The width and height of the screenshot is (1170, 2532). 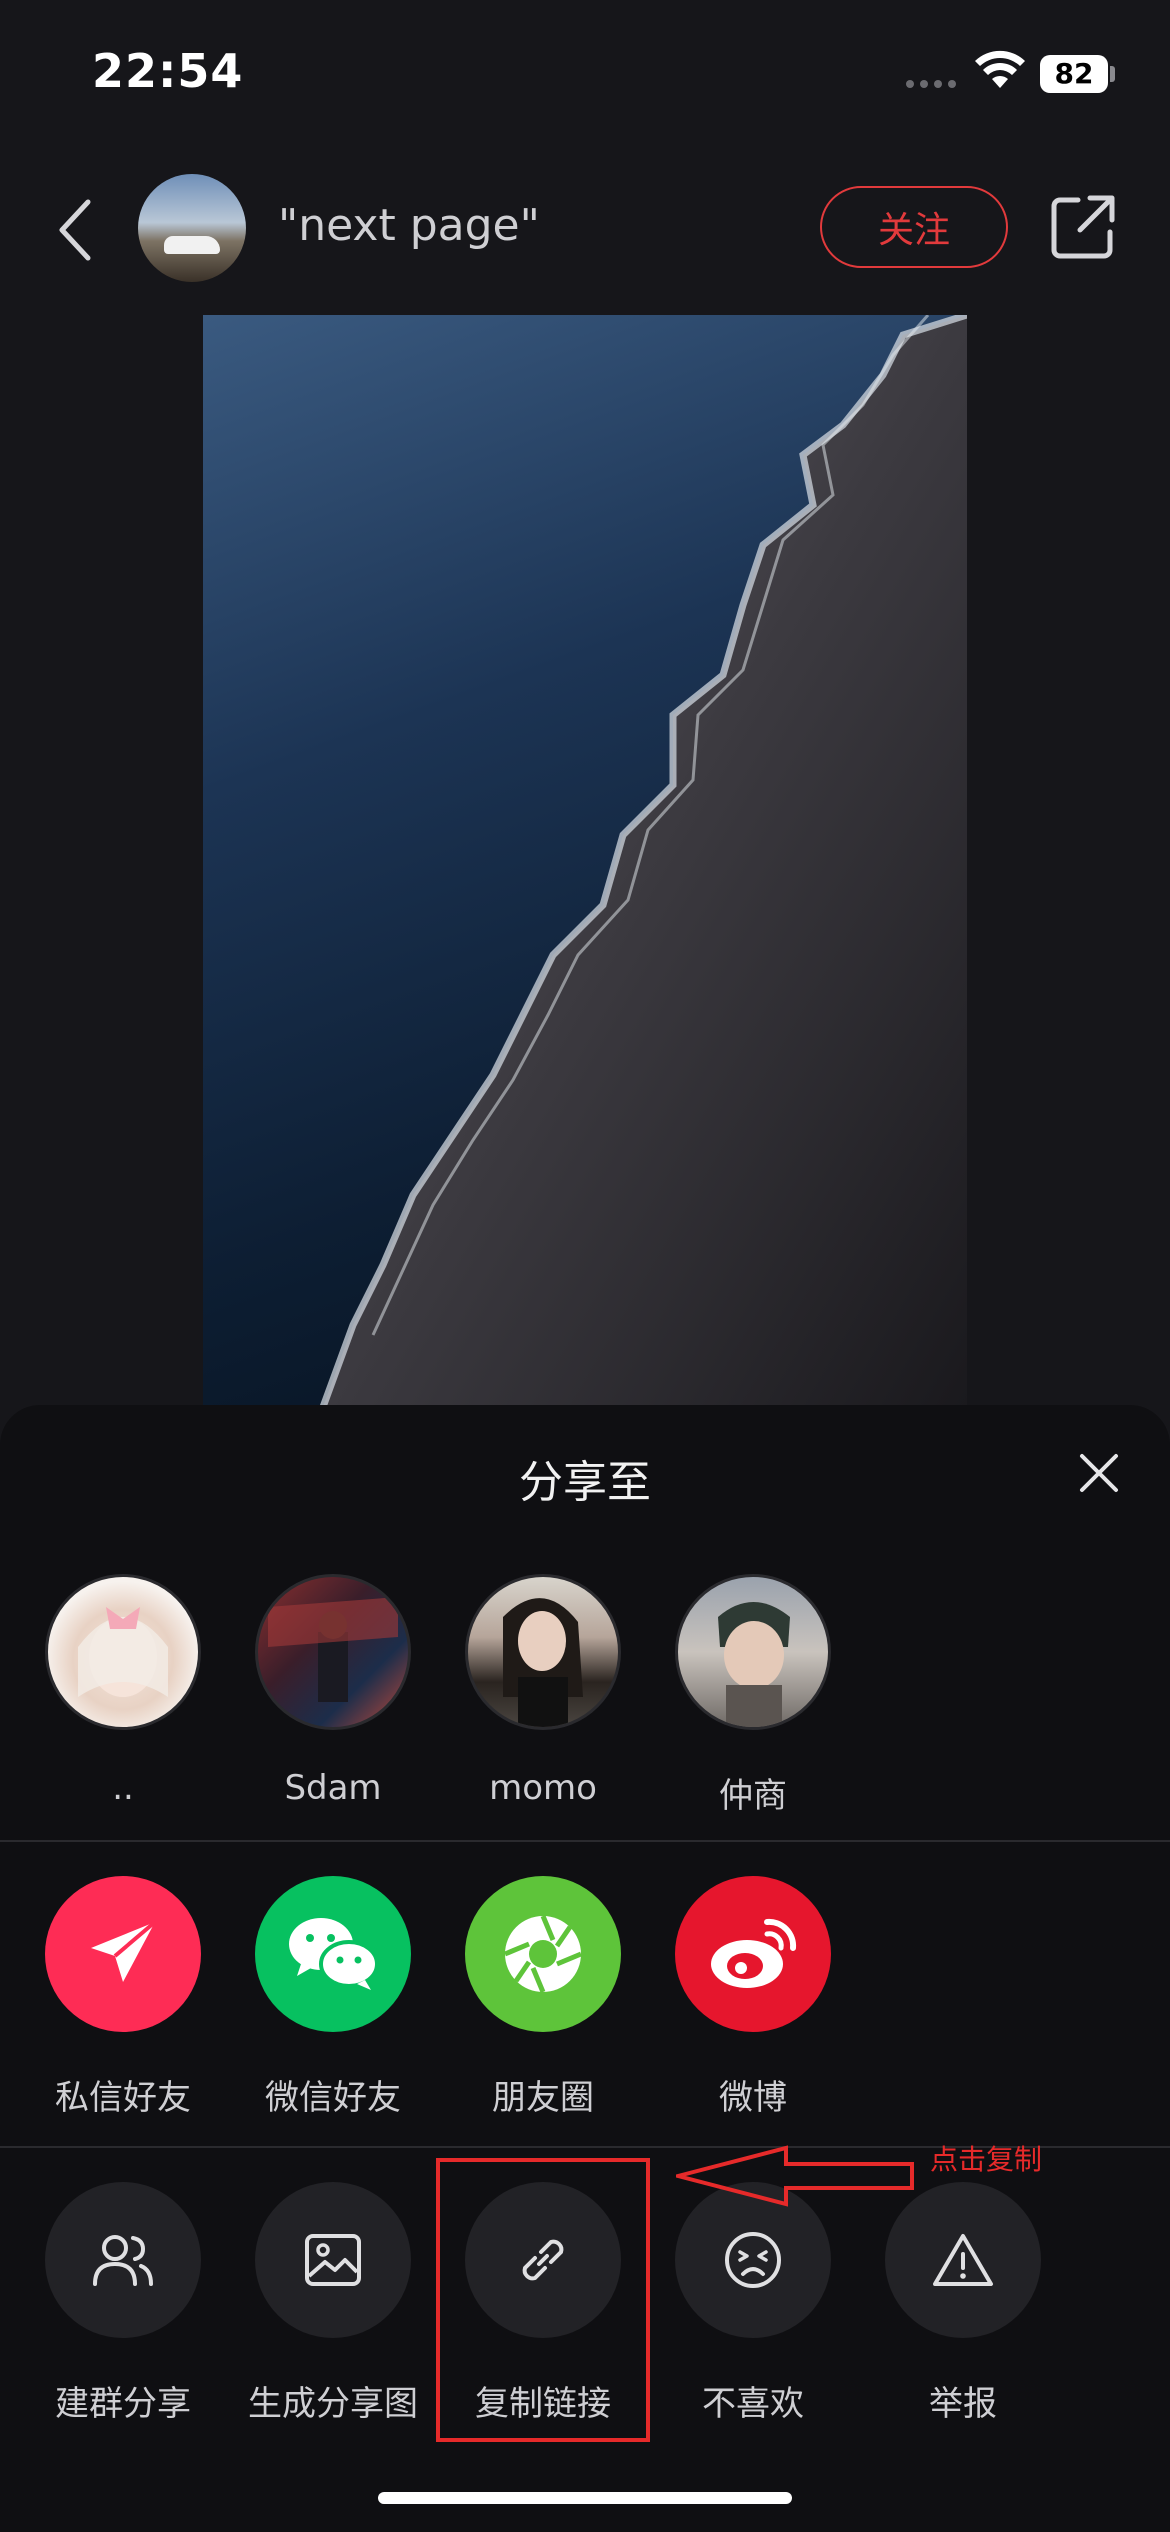 I want to click on share-app-dm: 私信好友, so click(x=123, y=1997).